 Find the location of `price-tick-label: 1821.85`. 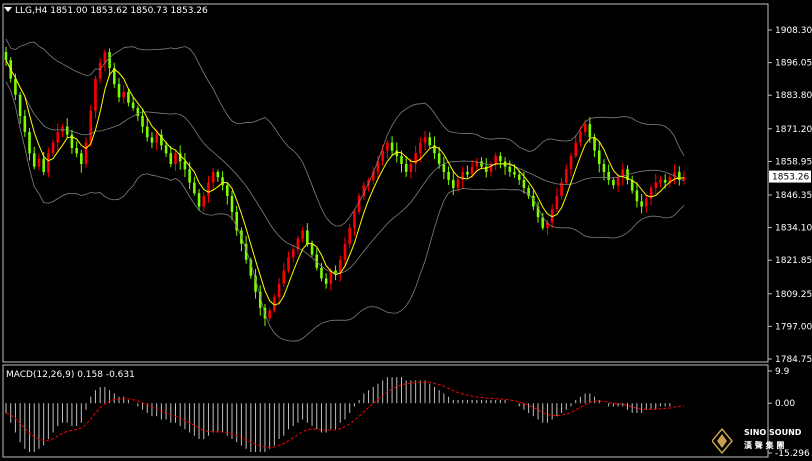

price-tick-label: 1821.85 is located at coordinates (793, 261).